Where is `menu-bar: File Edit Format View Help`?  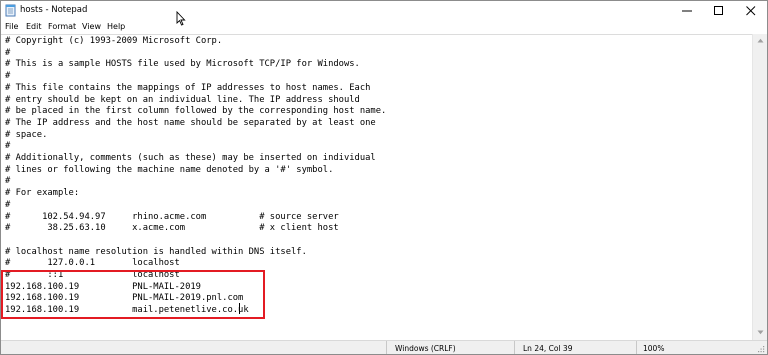 menu-bar: File Edit Format View Help is located at coordinates (384, 27).